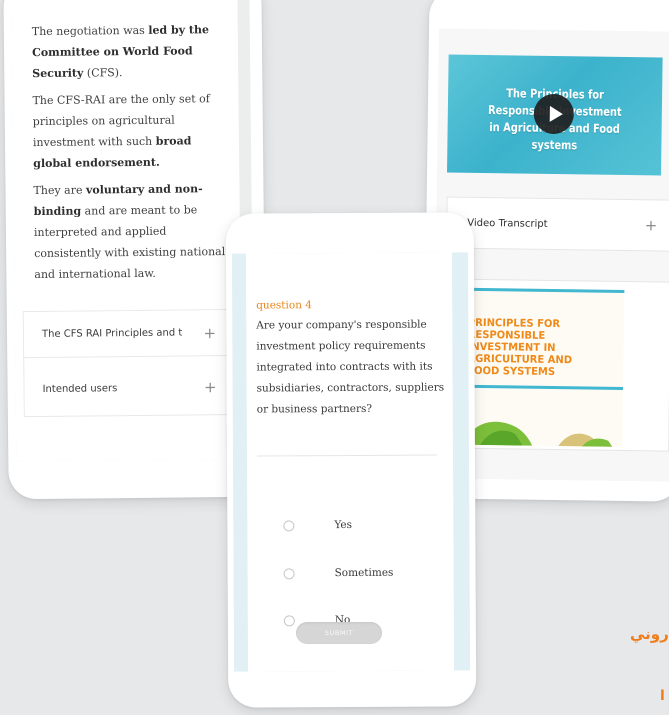  Describe the element at coordinates (80, 388) in the screenshot. I see `accordion-label: Intended users` at that location.